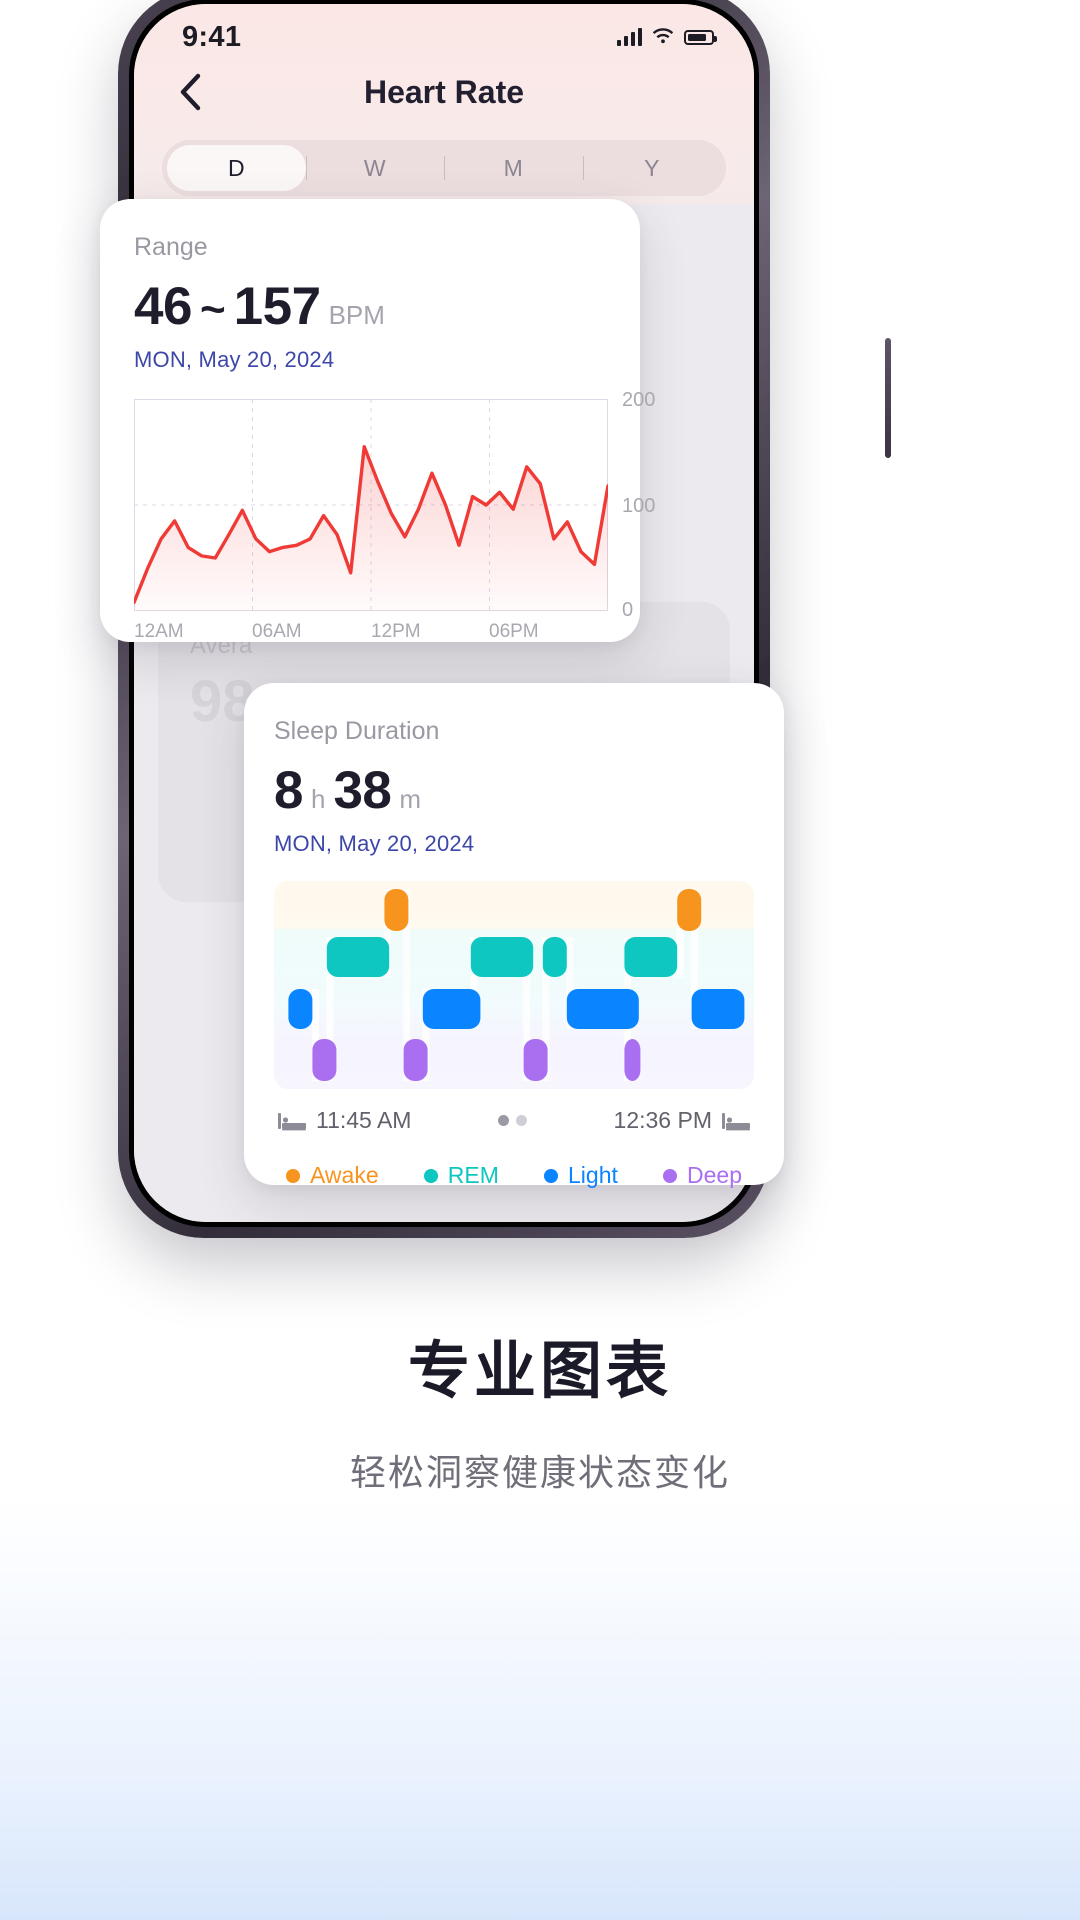 This screenshot has height=1920, width=1080. What do you see at coordinates (628, 610) in the screenshot?
I see `y-tick-0: 0` at bounding box center [628, 610].